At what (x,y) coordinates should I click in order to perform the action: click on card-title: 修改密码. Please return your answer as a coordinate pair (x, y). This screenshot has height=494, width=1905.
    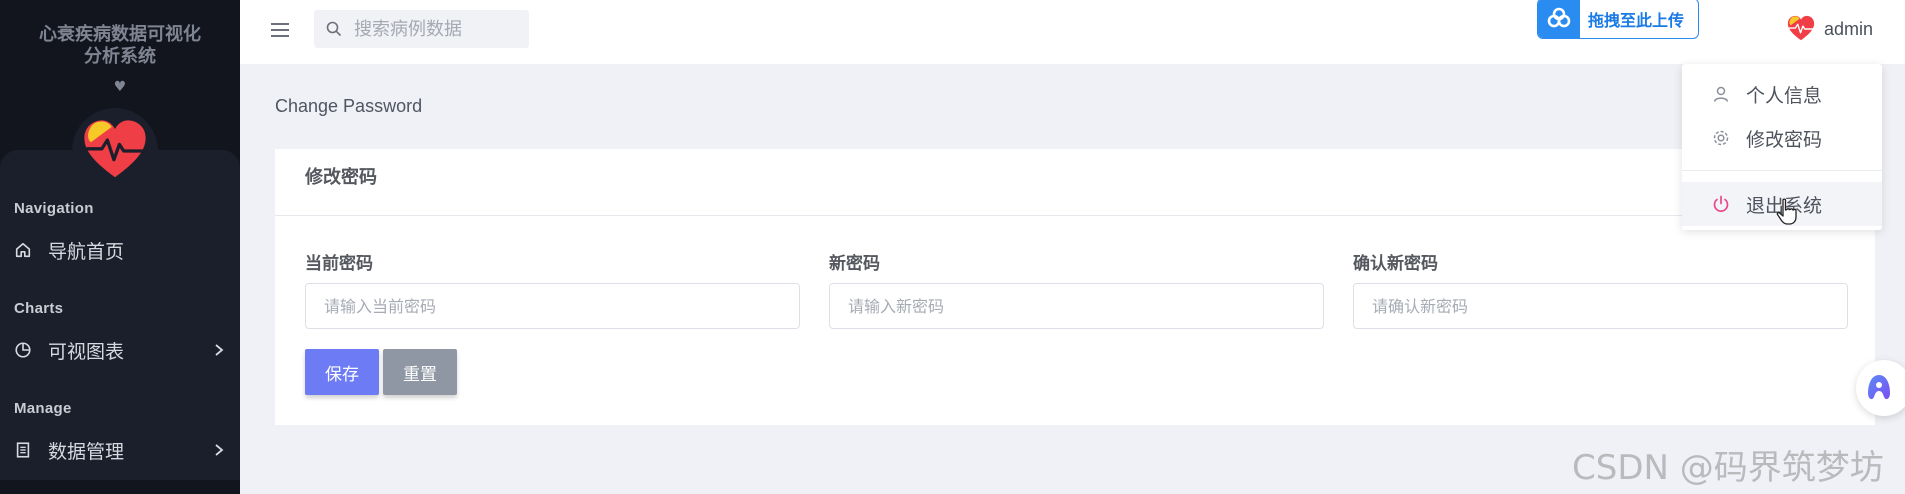
    Looking at the image, I should click on (341, 177).